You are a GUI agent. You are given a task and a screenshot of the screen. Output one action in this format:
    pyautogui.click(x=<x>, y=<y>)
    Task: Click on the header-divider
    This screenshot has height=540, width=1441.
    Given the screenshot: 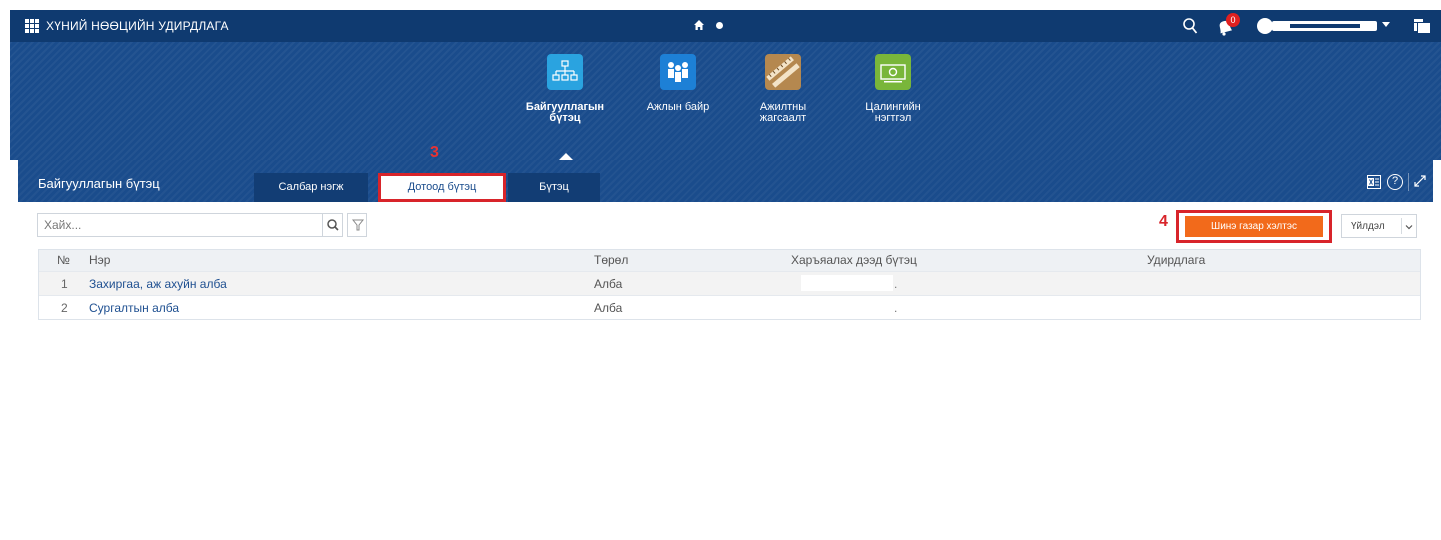 What is the action you would take?
    pyautogui.click(x=1408, y=182)
    